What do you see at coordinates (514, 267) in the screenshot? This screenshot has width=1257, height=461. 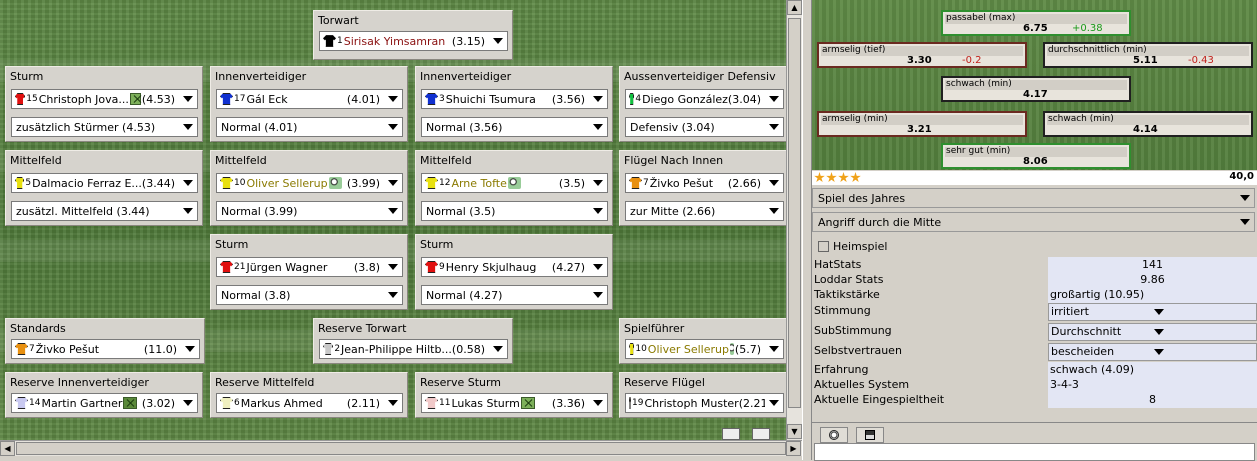 I see `player-select: 9 Henry Skjulhaug (4.27)` at bounding box center [514, 267].